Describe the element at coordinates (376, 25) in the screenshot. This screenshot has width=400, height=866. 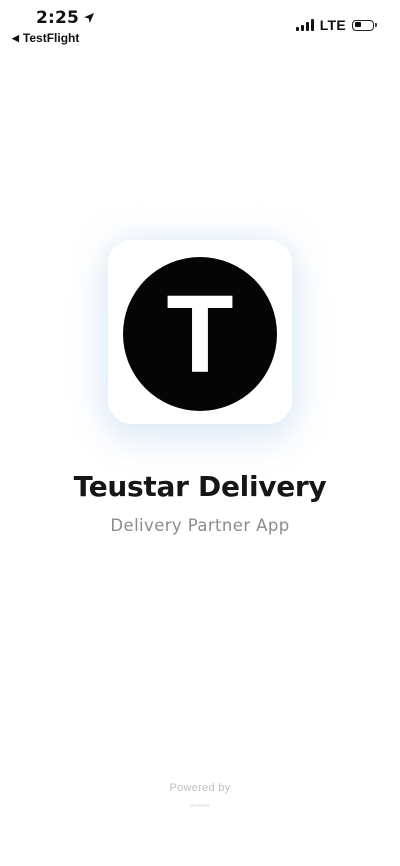
I see `battery-cap` at that location.